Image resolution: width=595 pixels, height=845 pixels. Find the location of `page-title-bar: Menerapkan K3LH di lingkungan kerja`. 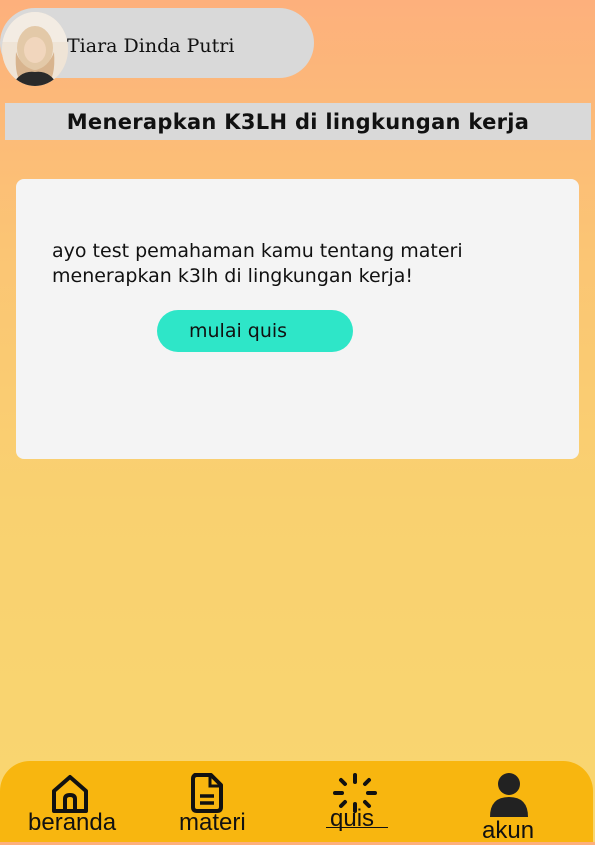

page-title-bar: Menerapkan K3LH di lingkungan kerja is located at coordinates (298, 121).